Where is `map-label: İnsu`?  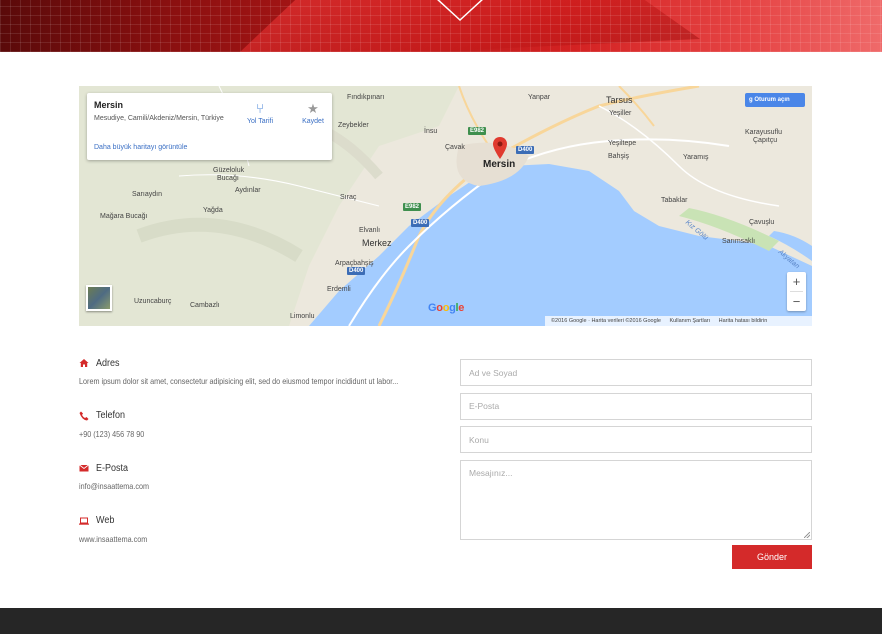
map-label: İnsu is located at coordinates (431, 131).